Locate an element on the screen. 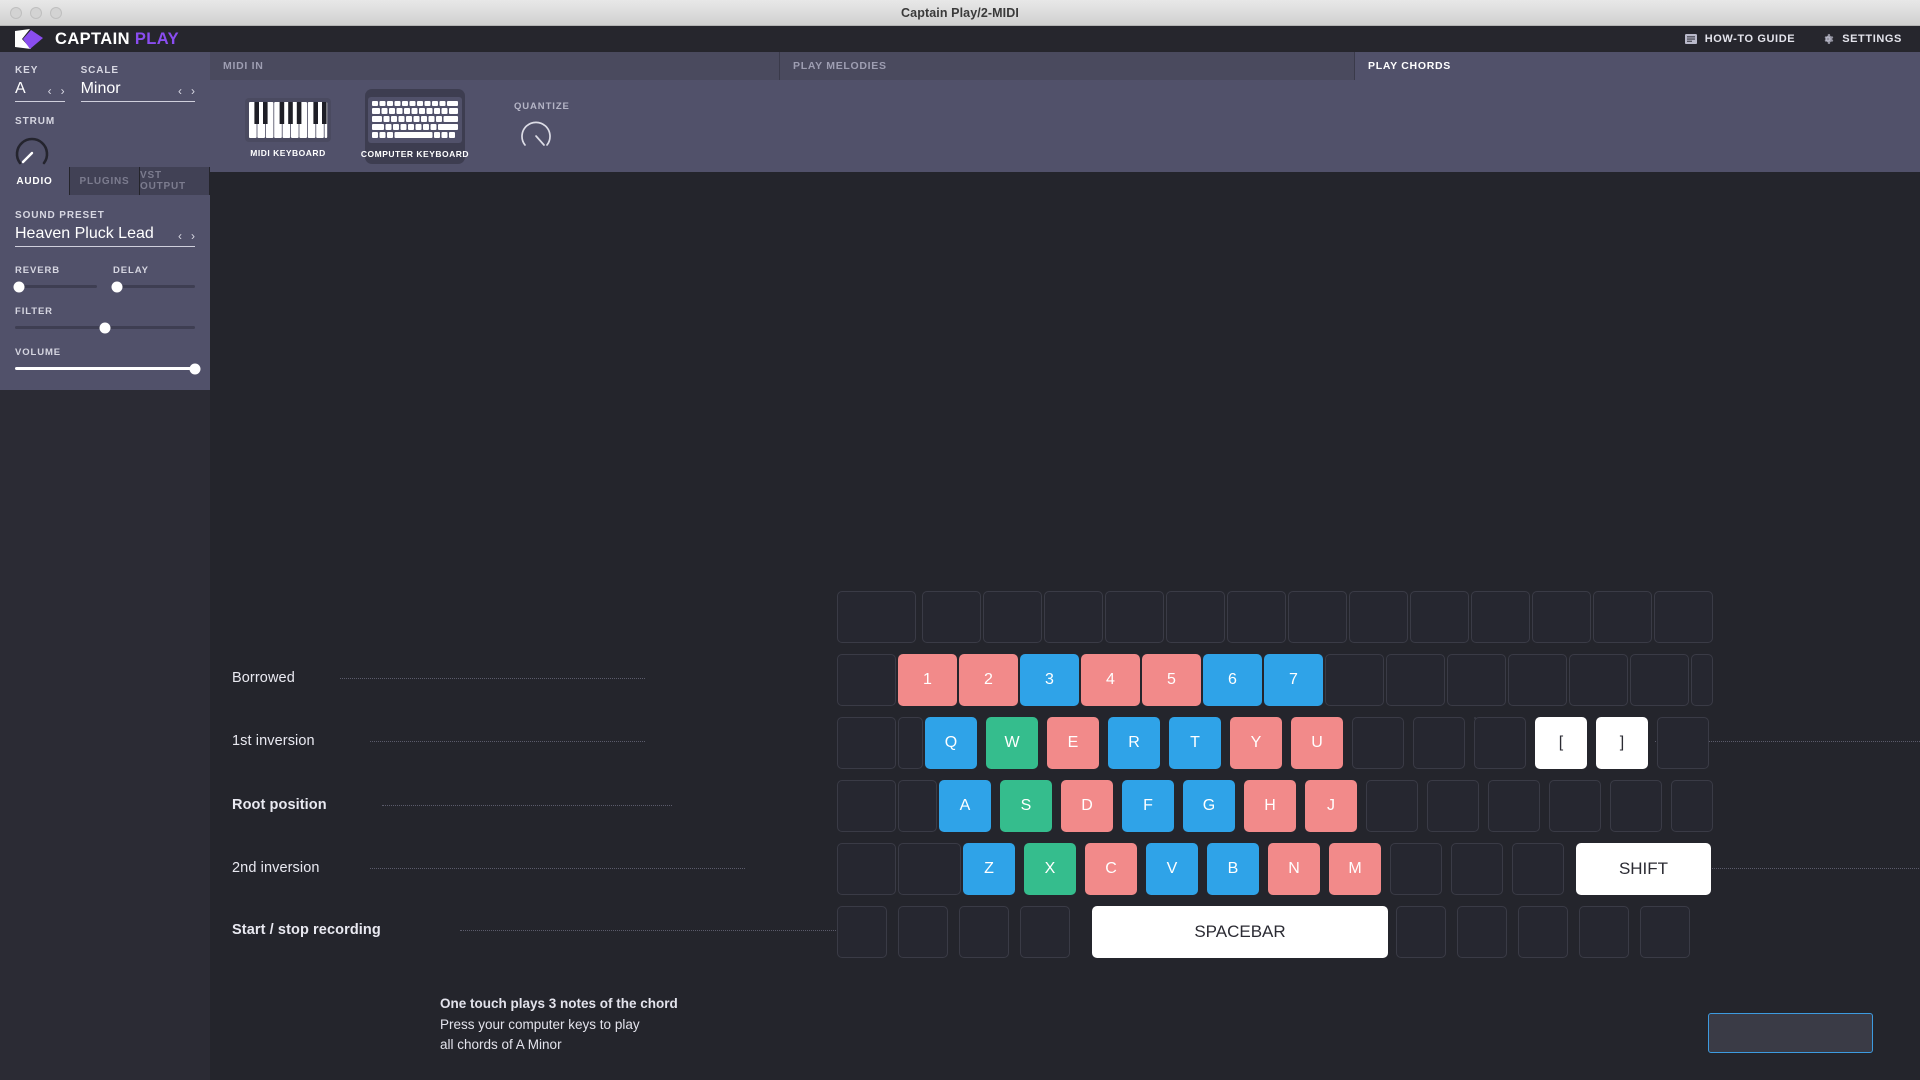  key-a: A is located at coordinates (965, 806).